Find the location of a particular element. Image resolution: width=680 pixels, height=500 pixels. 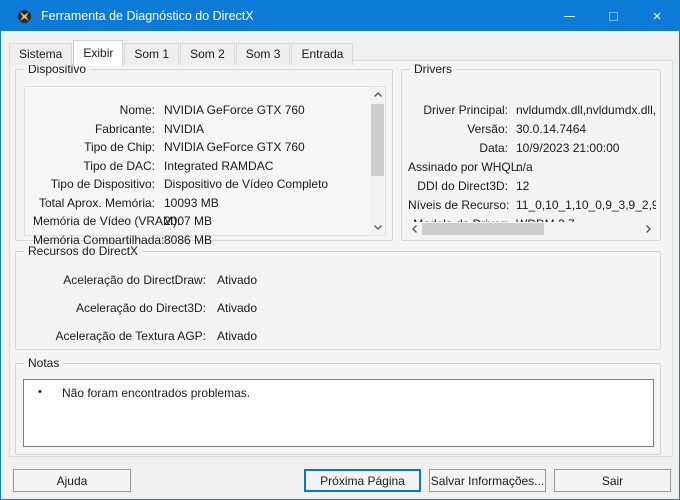

feature-row: Aceleração de Textura AGP: Ativado is located at coordinates (337, 336).